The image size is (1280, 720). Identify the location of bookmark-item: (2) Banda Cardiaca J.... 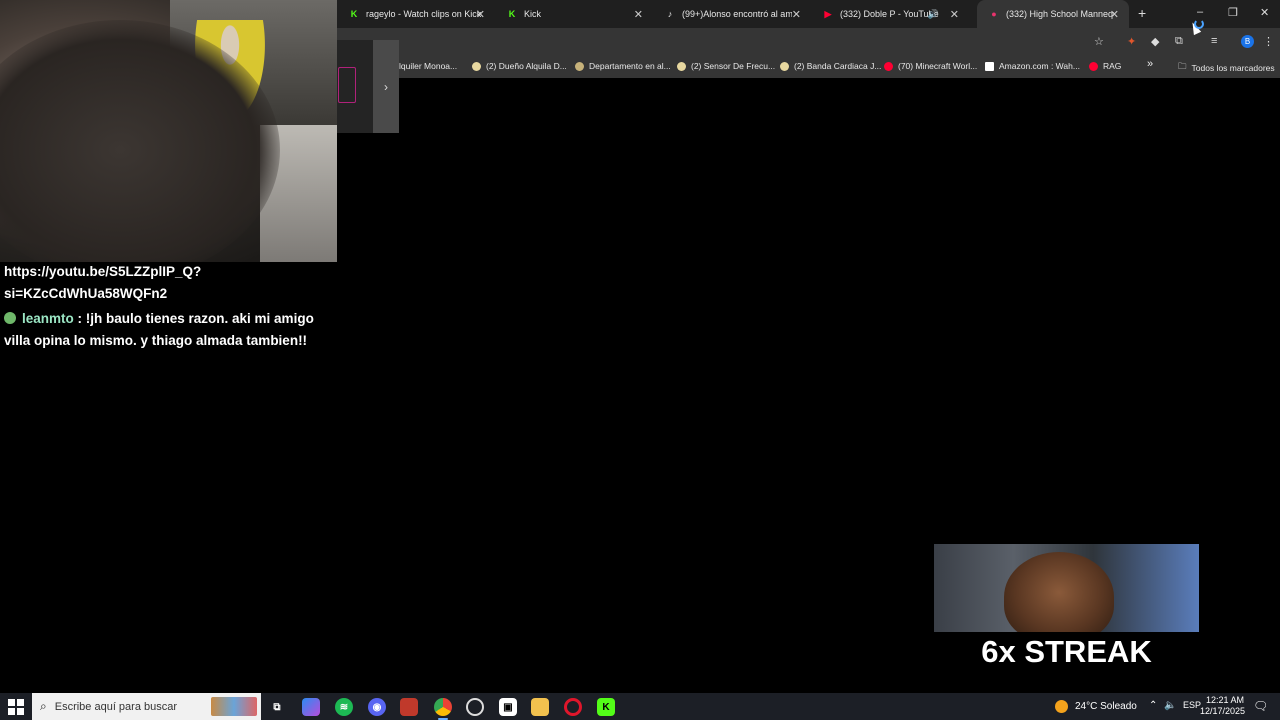
(830, 66).